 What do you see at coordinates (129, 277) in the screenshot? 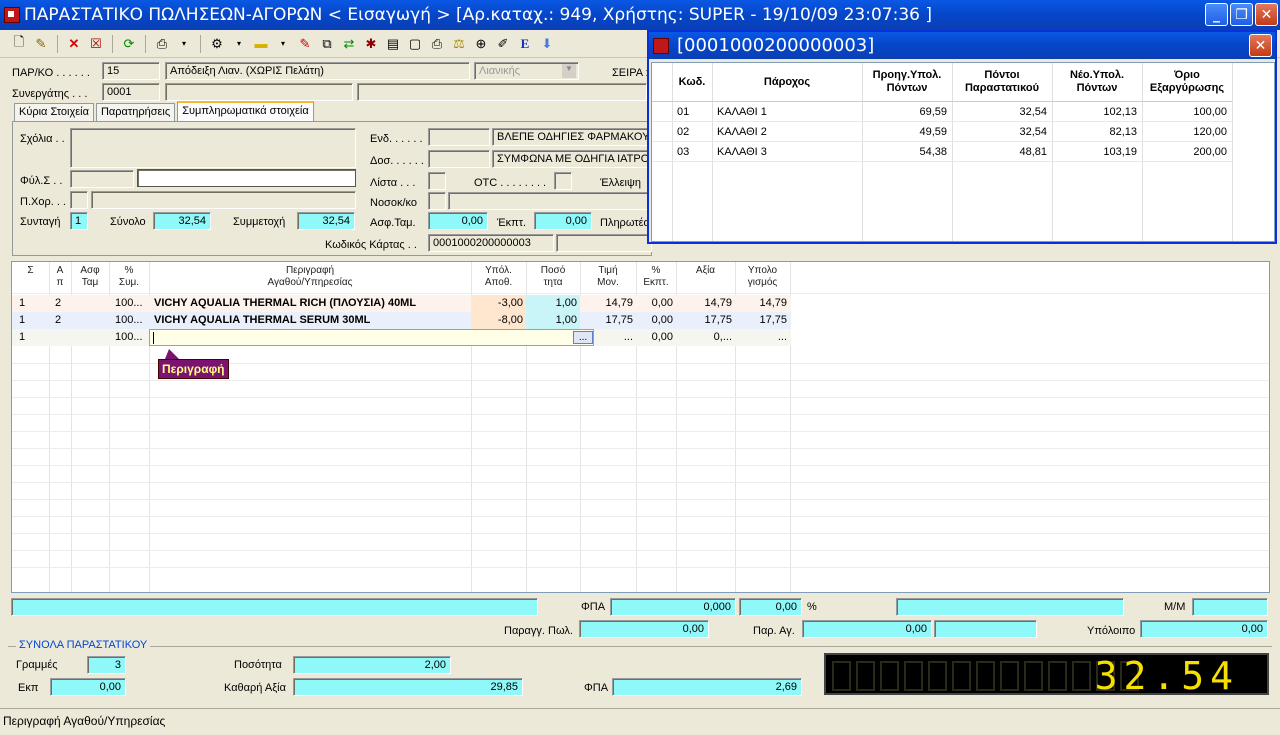
I see `grid-header-sym: % Συμ.` at bounding box center [129, 277].